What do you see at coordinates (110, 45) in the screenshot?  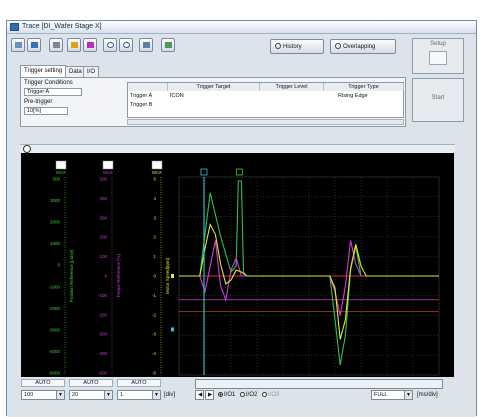 I see `zoom-in-icon` at bounding box center [110, 45].